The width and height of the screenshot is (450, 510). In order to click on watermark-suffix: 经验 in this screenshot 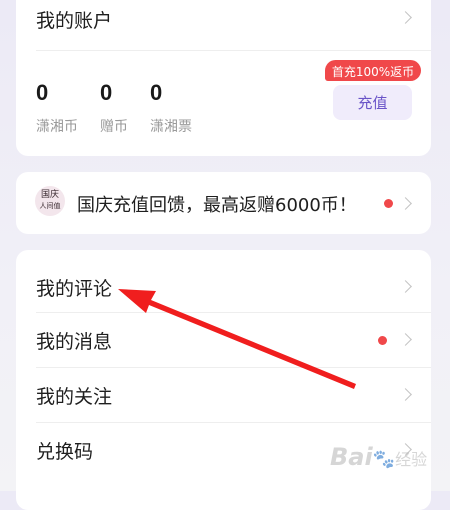, I will do `click(411, 459)`.